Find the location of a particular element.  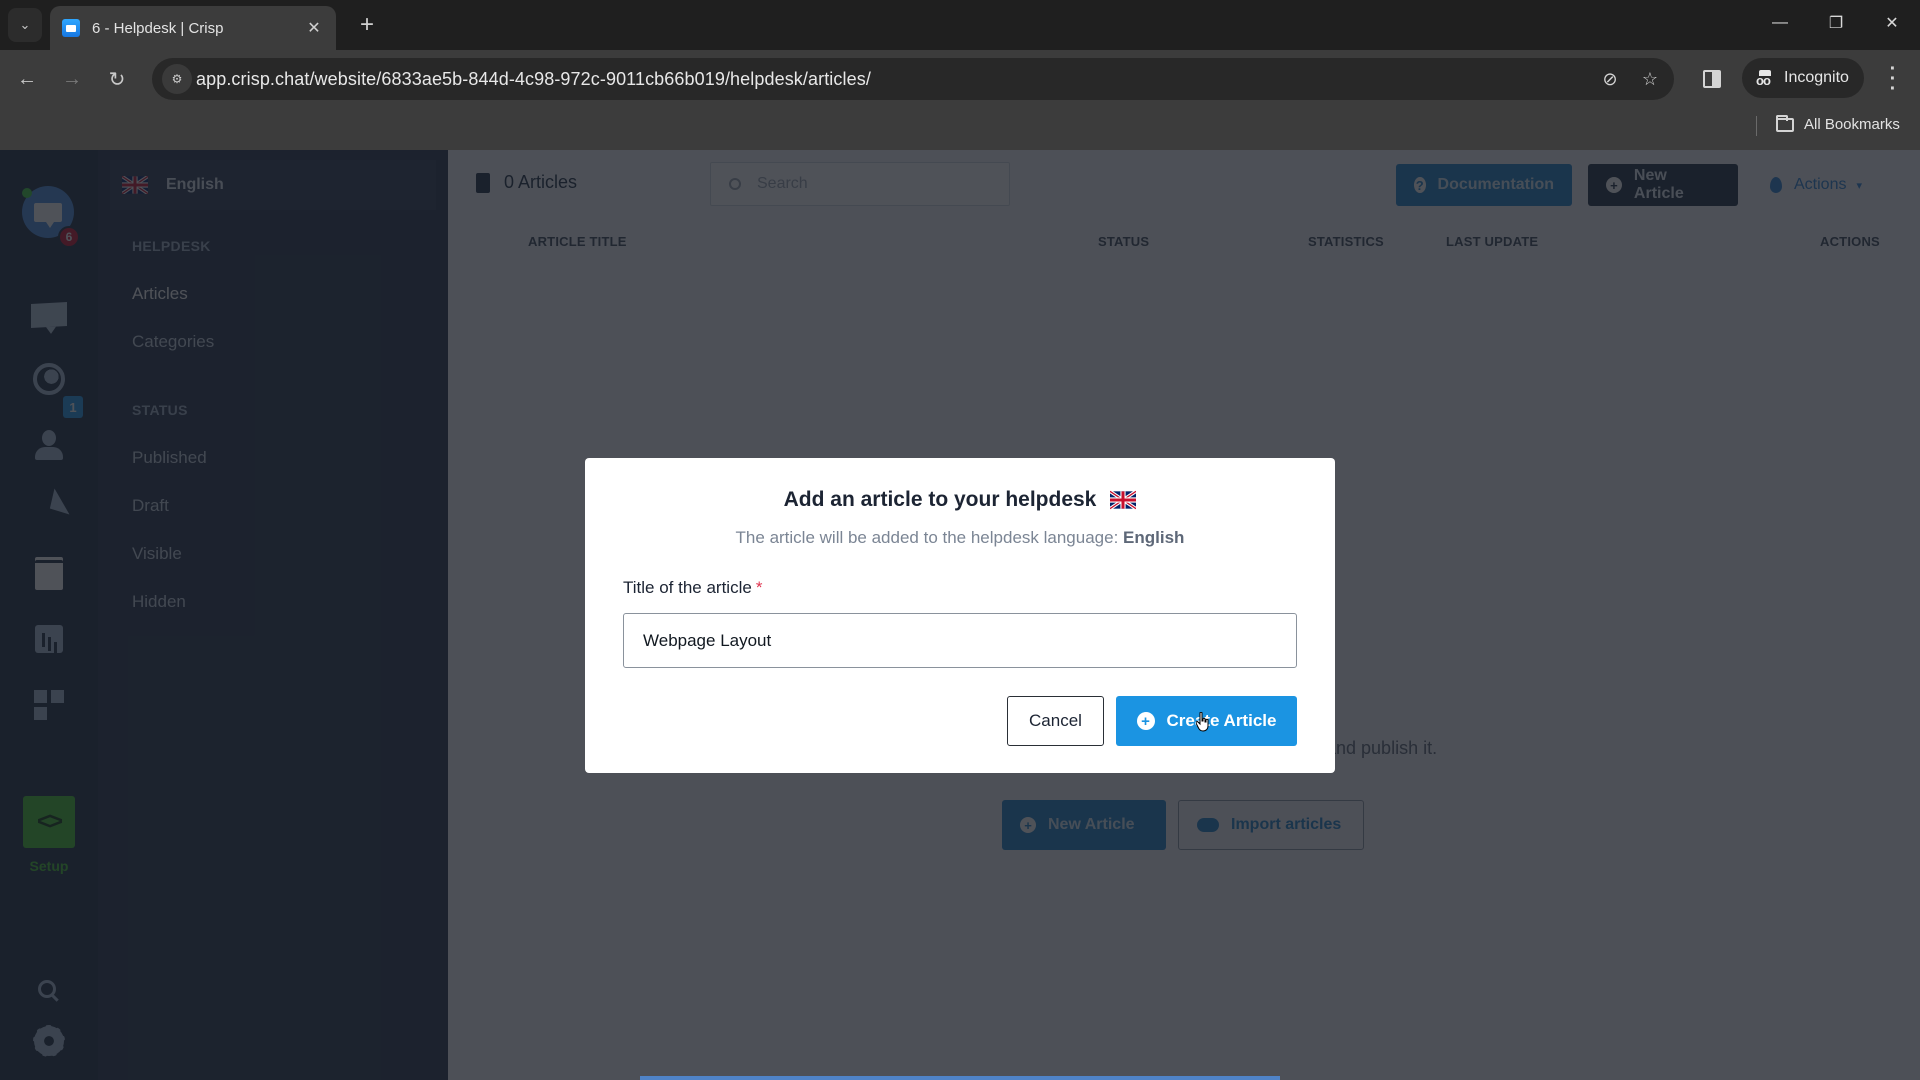

all-bookmarks-button: All Bookmarks is located at coordinates (1838, 123).